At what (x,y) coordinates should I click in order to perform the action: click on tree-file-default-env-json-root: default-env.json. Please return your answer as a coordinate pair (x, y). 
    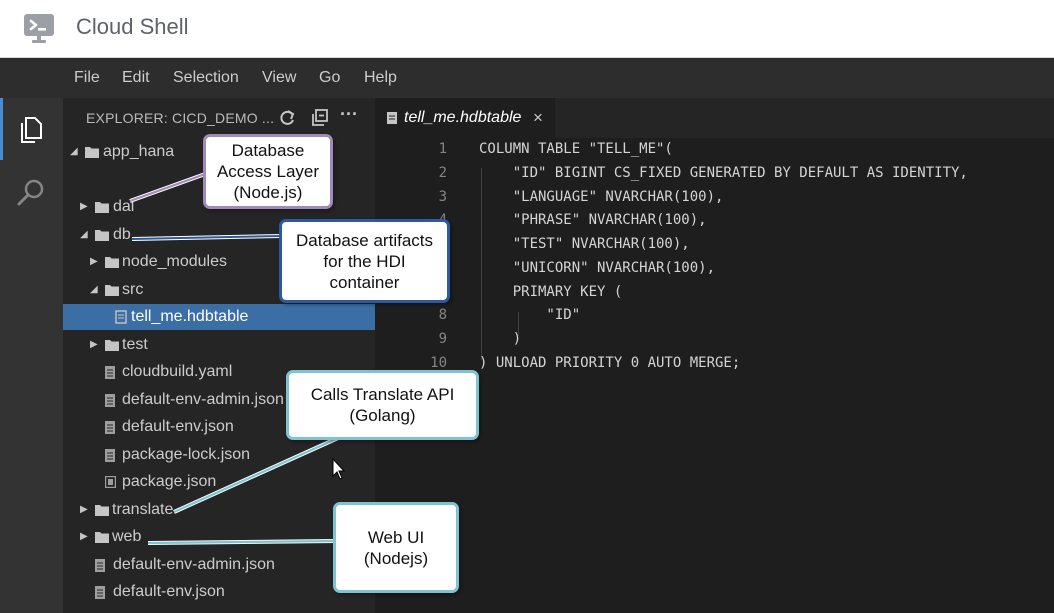
    Looking at the image, I should click on (219, 592).